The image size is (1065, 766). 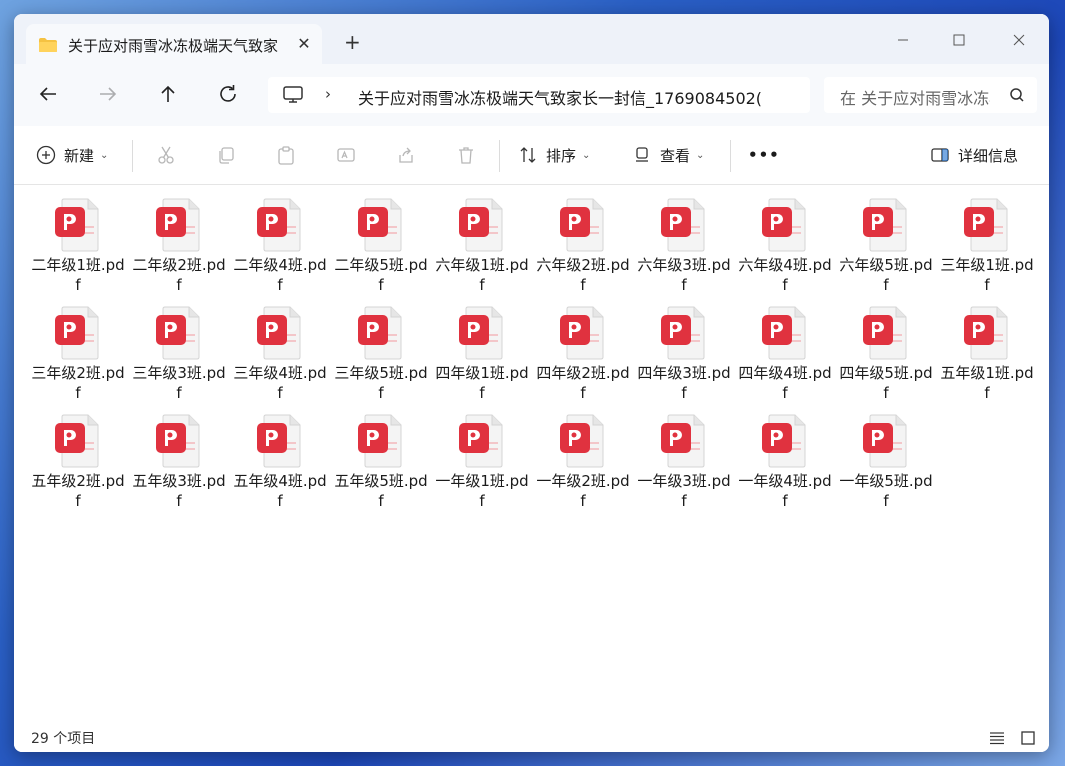 I want to click on file-name: 六年级5班.pdf, so click(x=886, y=275).